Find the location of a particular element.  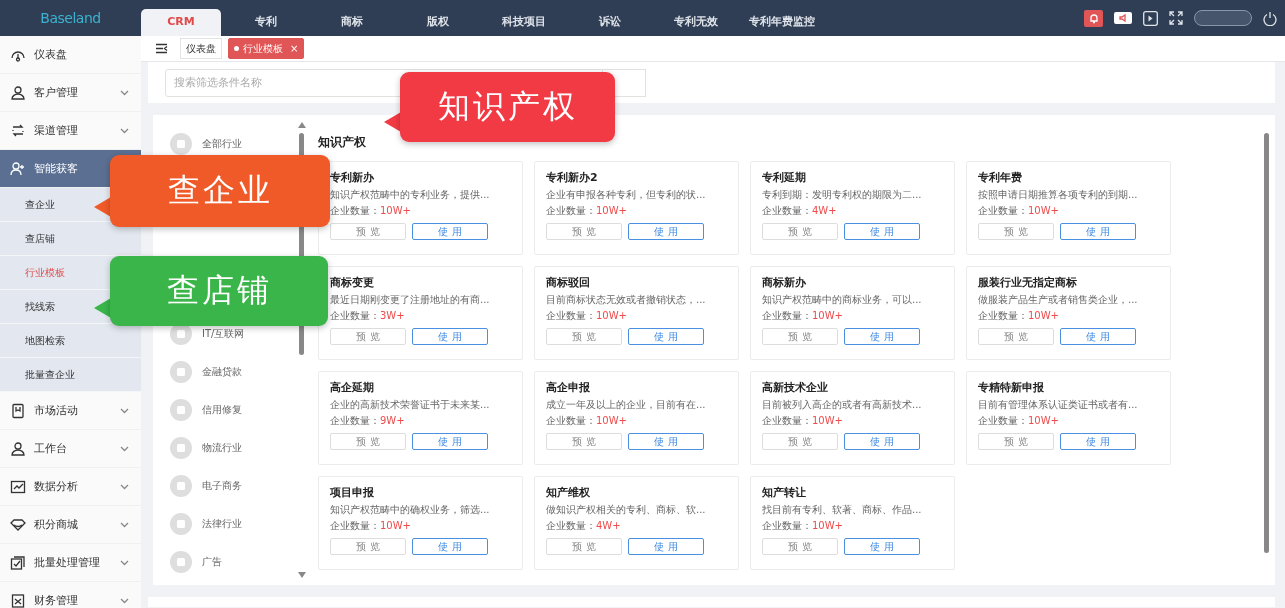

card-title: 知产转让 is located at coordinates (784, 492).